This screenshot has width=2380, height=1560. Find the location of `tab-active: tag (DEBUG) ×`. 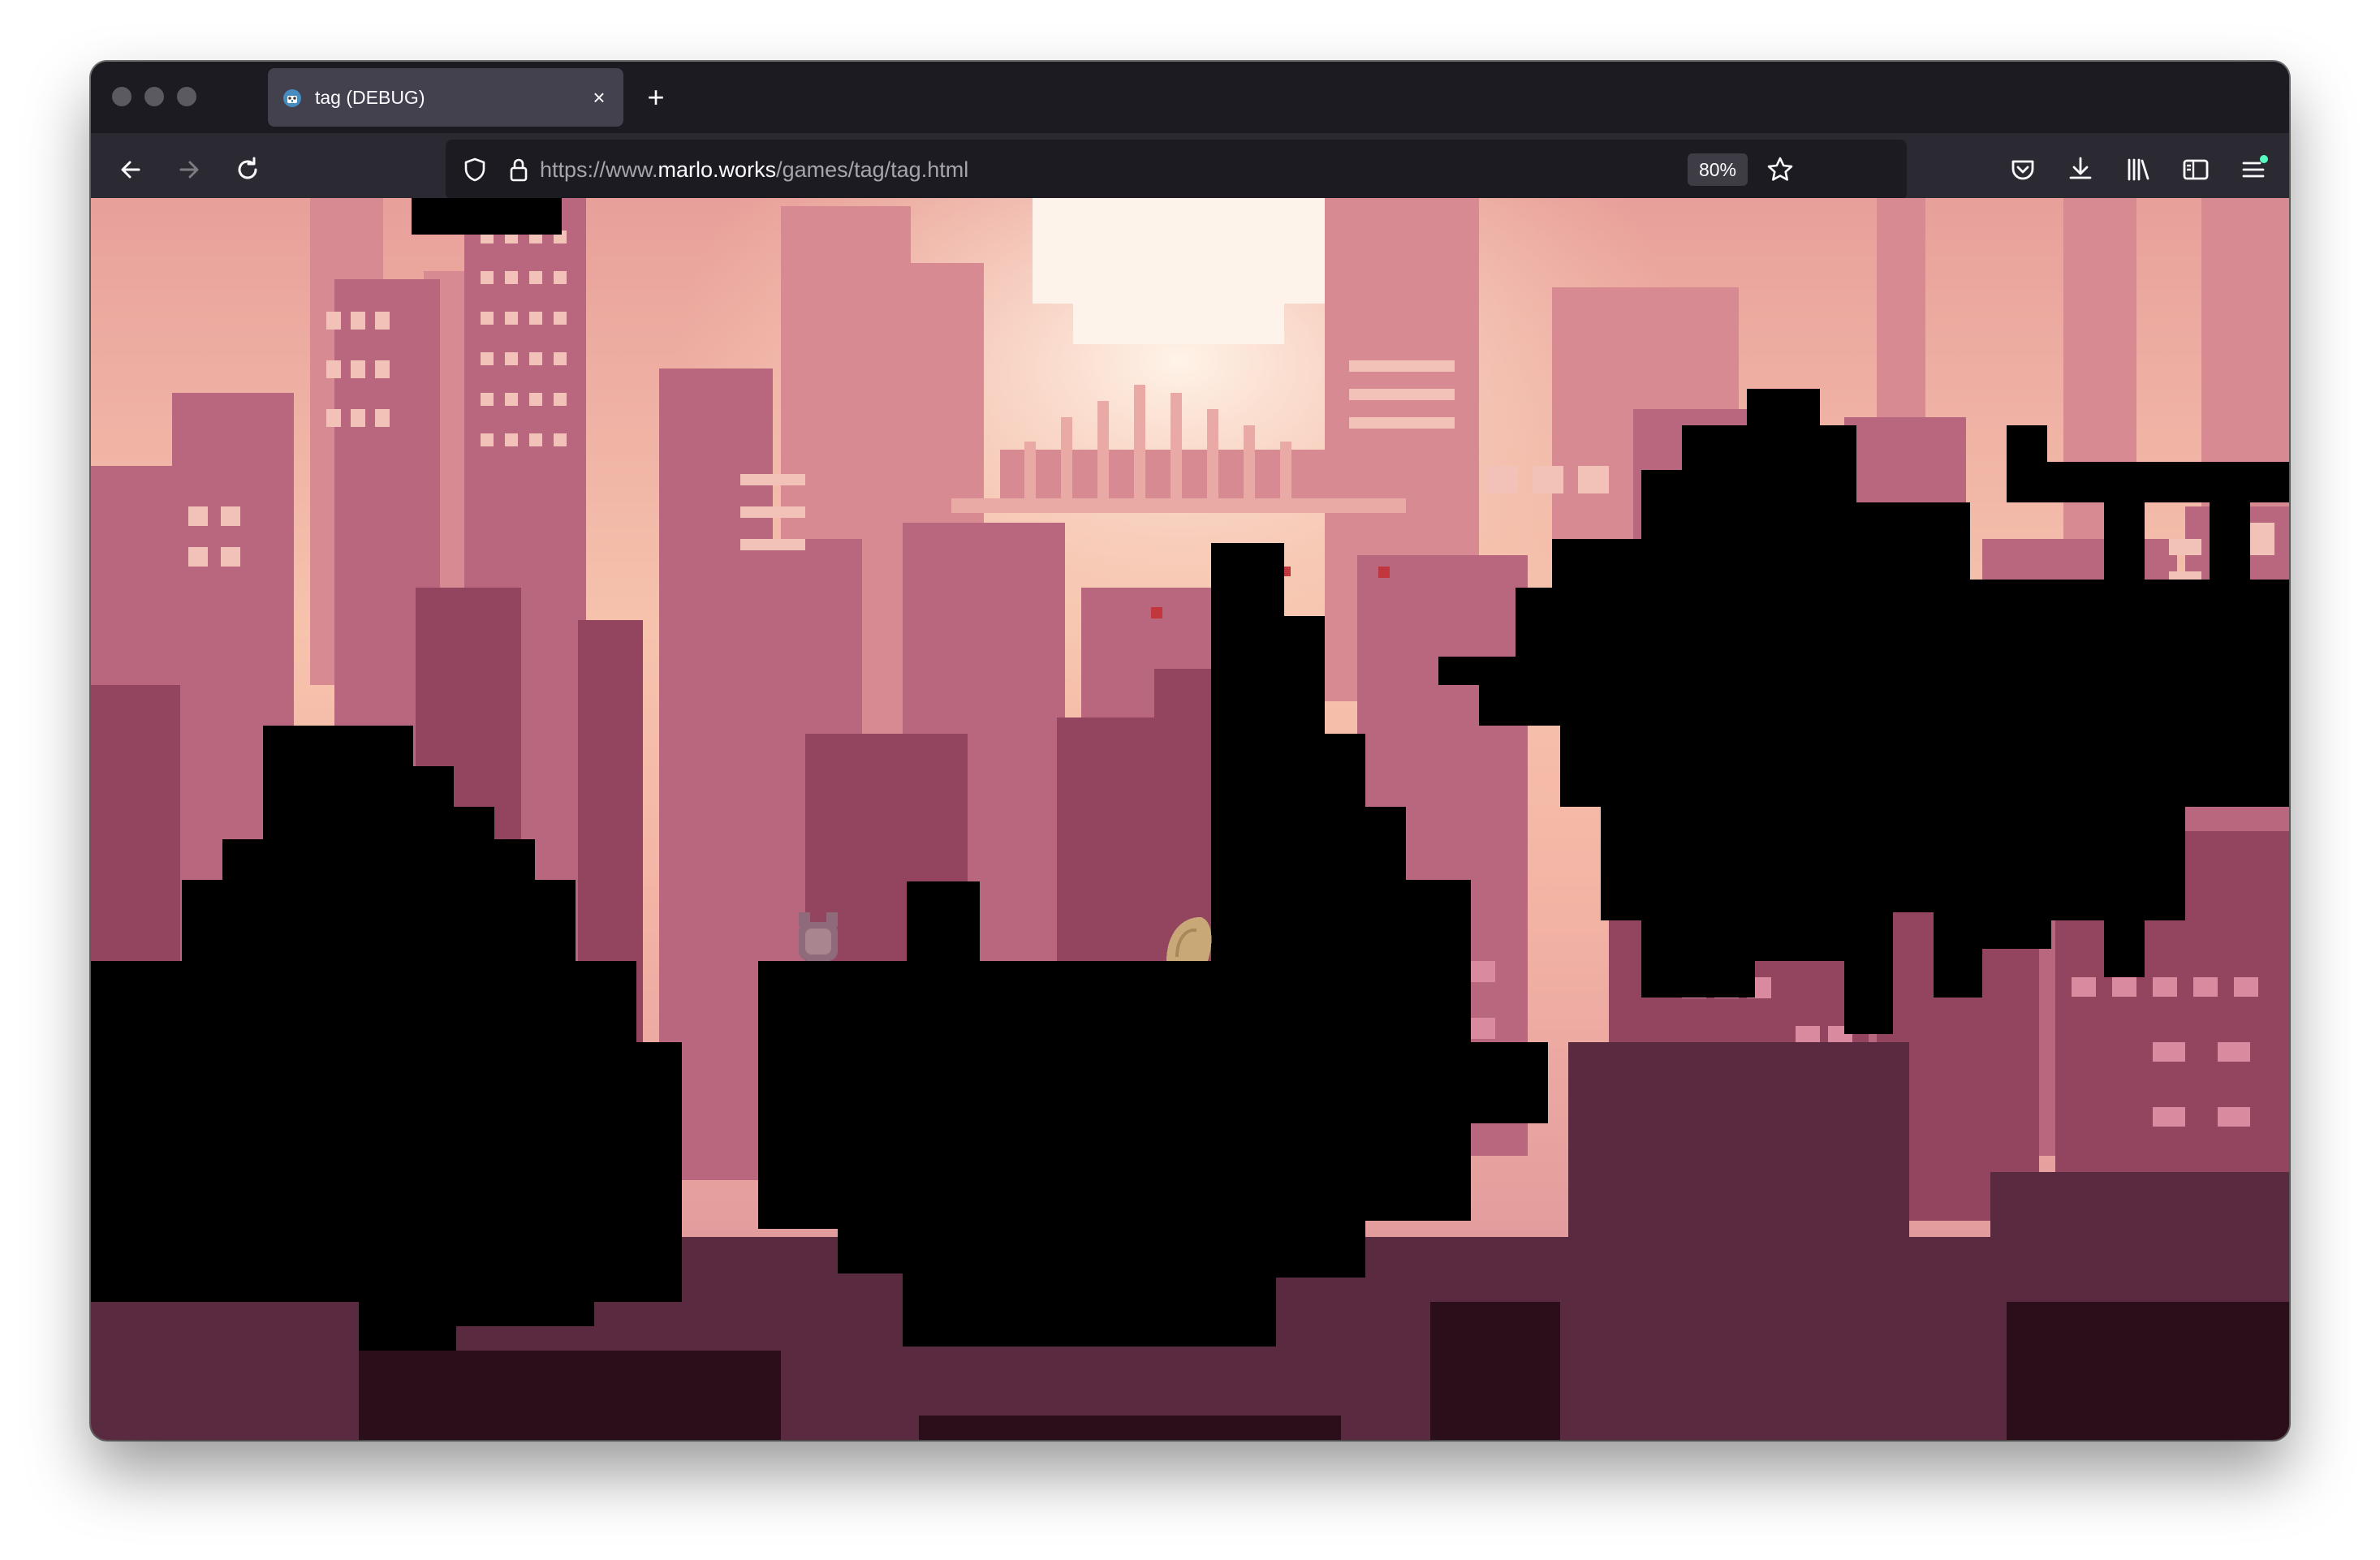

tab-active: tag (DEBUG) × is located at coordinates (446, 97).